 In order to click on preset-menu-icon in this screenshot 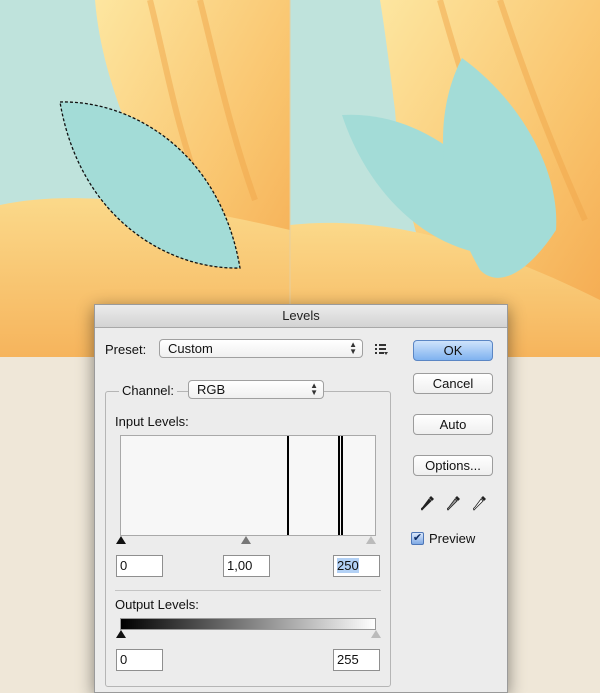, I will do `click(382, 349)`.